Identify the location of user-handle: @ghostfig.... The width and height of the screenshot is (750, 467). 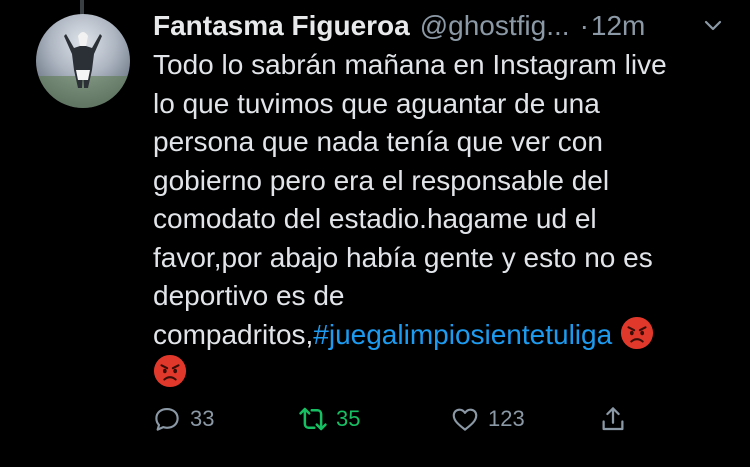
(495, 26).